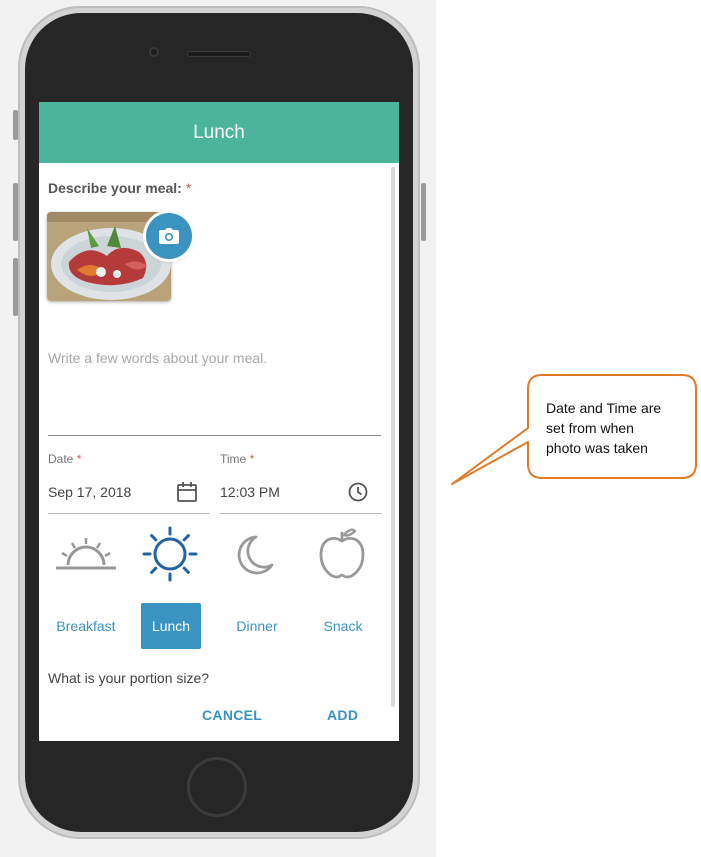 The image size is (701, 857). I want to click on home-button, so click(217, 787).